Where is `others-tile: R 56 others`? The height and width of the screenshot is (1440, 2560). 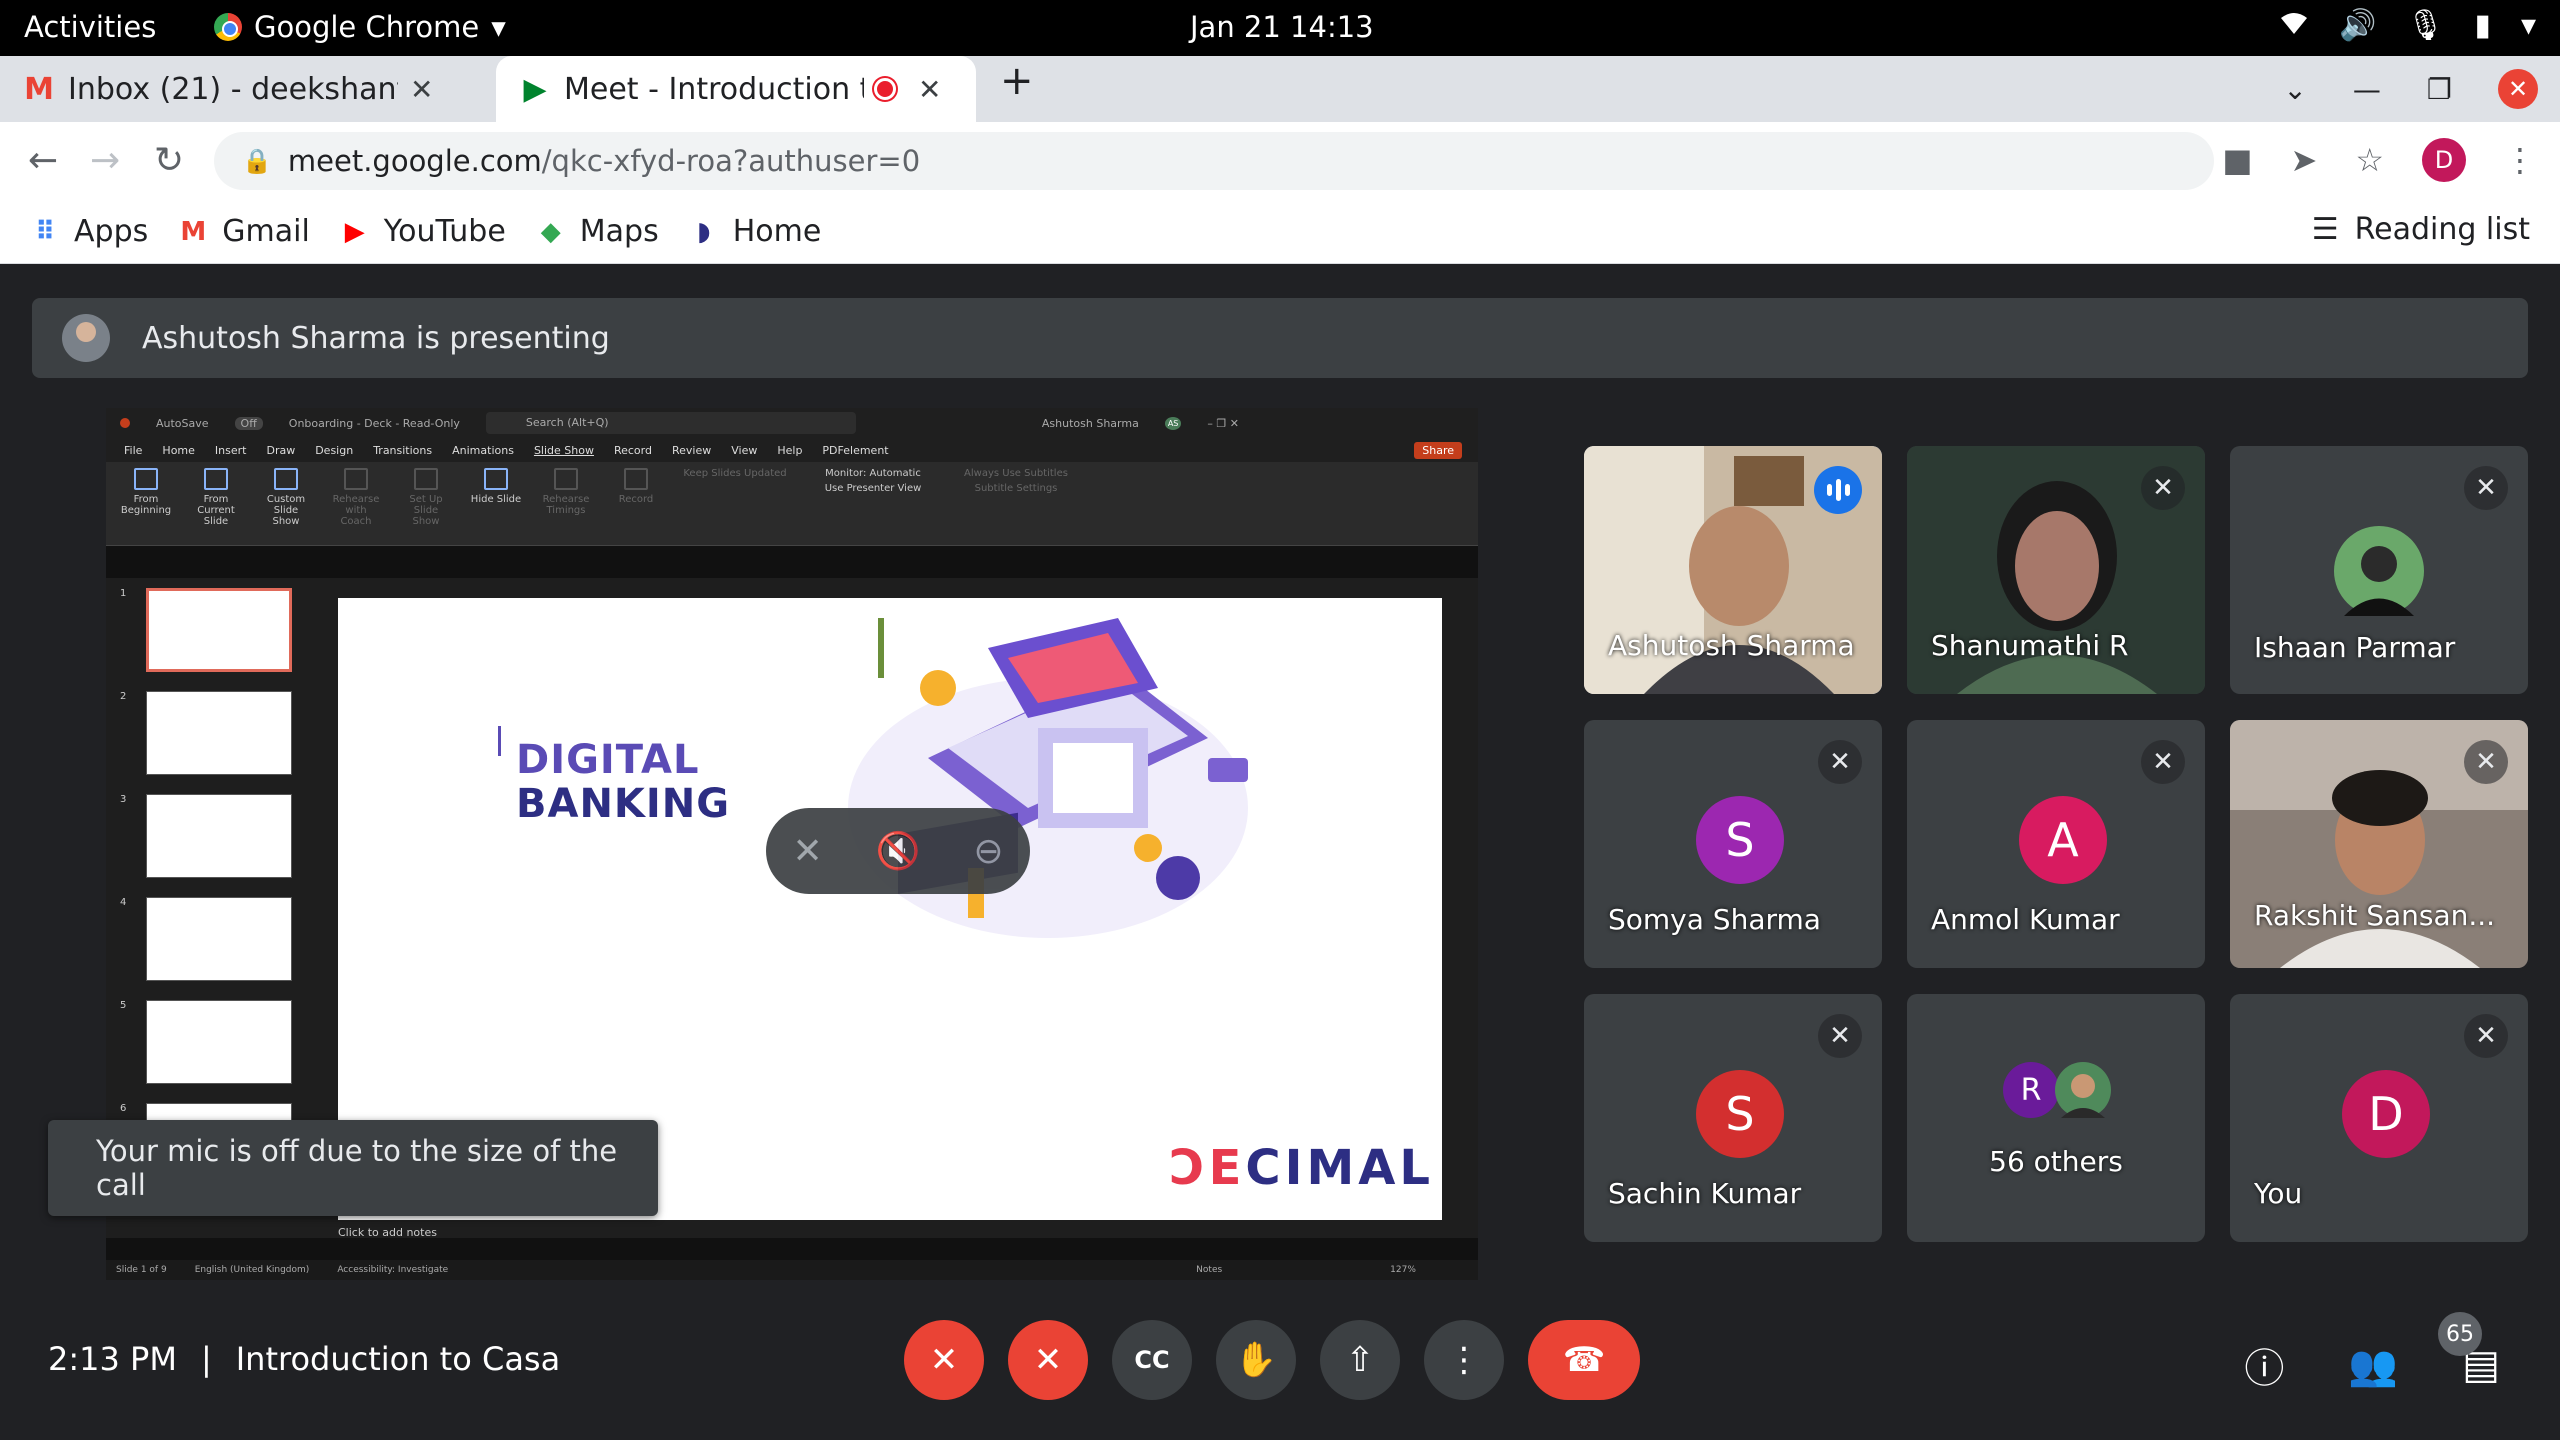 others-tile: R 56 others is located at coordinates (2056, 1118).